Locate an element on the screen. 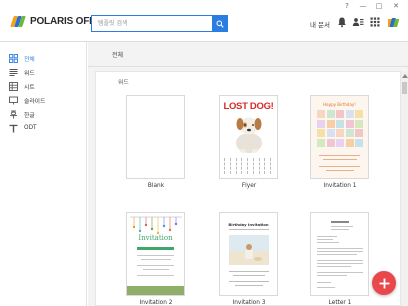 This screenshot has height=306, width=408. vertical-scrollbar is located at coordinates (404, 189).